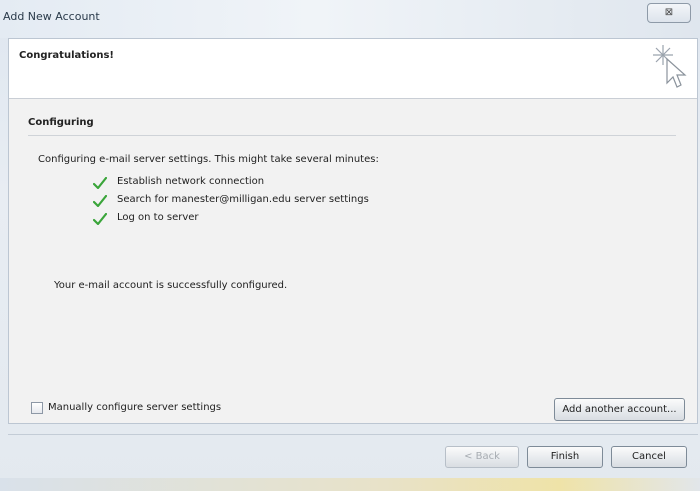 This screenshot has width=700, height=491. I want to click on step-label: Establish network connection, so click(191, 181).